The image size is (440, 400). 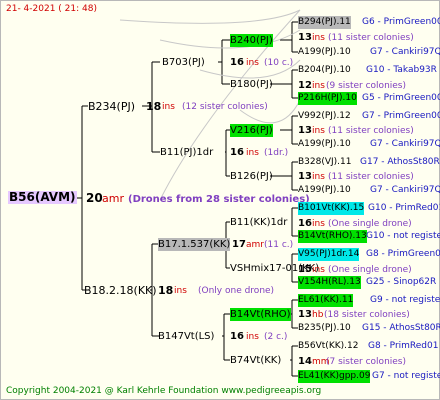 I want to click on report-date: 21- 4-2021 ( 21: 48), so click(x=51, y=9).